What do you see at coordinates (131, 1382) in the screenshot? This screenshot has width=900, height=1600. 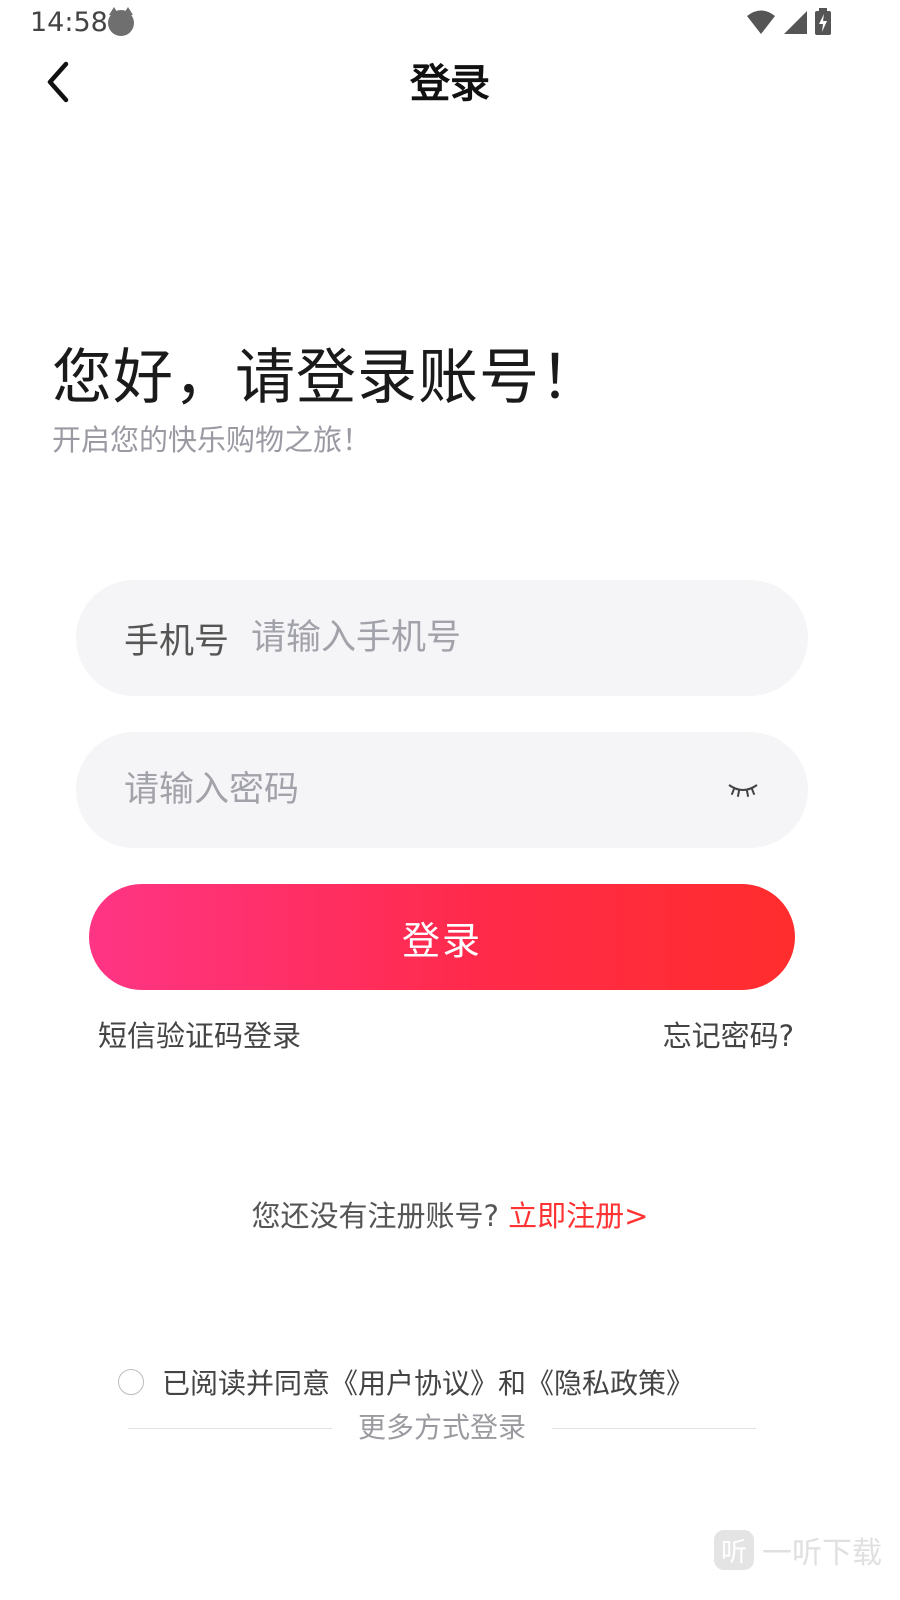 I see `agreement-checkbox` at bounding box center [131, 1382].